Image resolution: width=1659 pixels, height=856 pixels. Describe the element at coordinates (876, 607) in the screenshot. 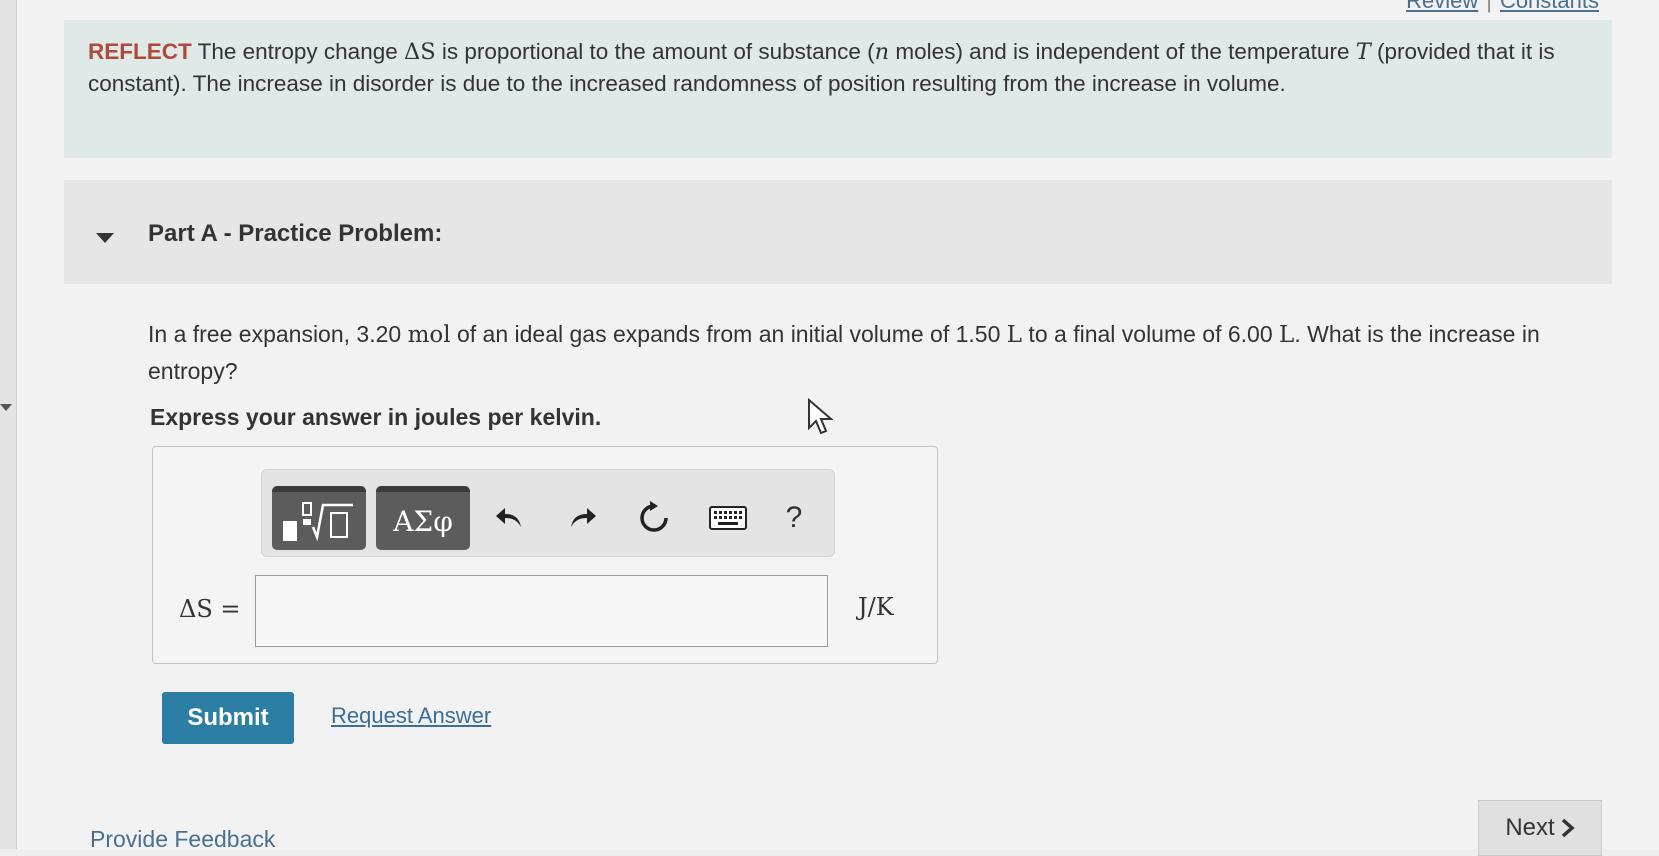

I see `unit-label: J/K` at that location.